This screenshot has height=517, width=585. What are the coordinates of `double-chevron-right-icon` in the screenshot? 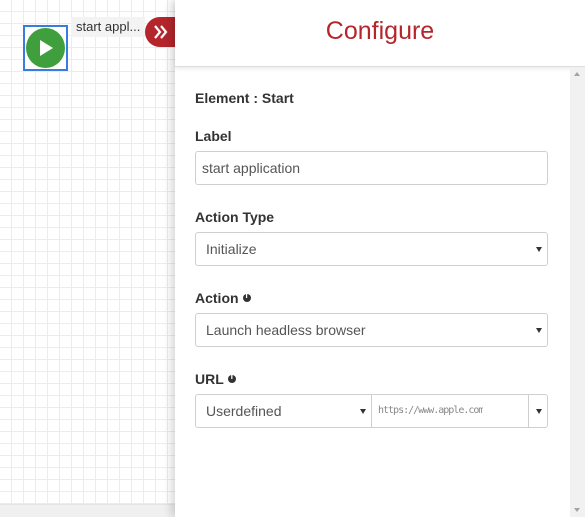 It's located at (161, 32).